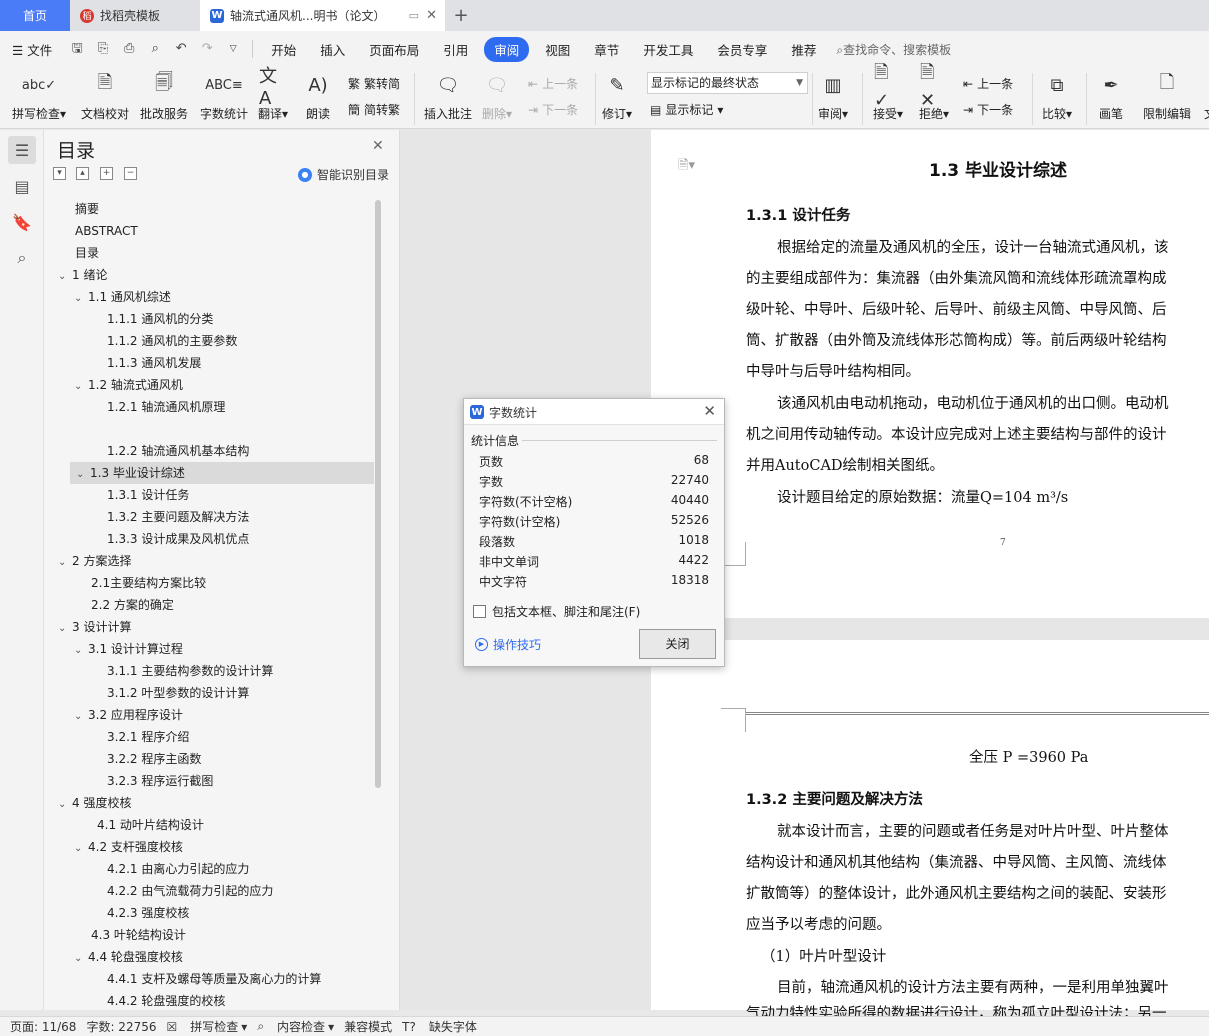  What do you see at coordinates (318, 96) in the screenshot?
I see `read-aloud-button: A) 朗读` at bounding box center [318, 96].